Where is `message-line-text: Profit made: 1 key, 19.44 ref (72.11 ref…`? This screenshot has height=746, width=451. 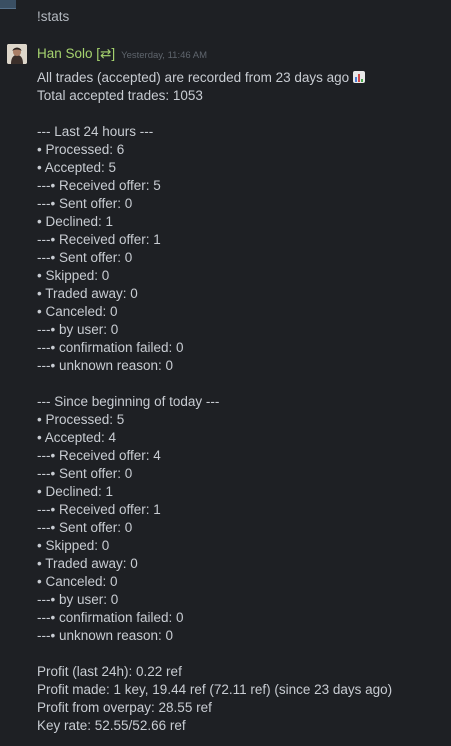 message-line-text: Profit made: 1 key, 19.44 ref (72.11 ref… is located at coordinates (215, 689).